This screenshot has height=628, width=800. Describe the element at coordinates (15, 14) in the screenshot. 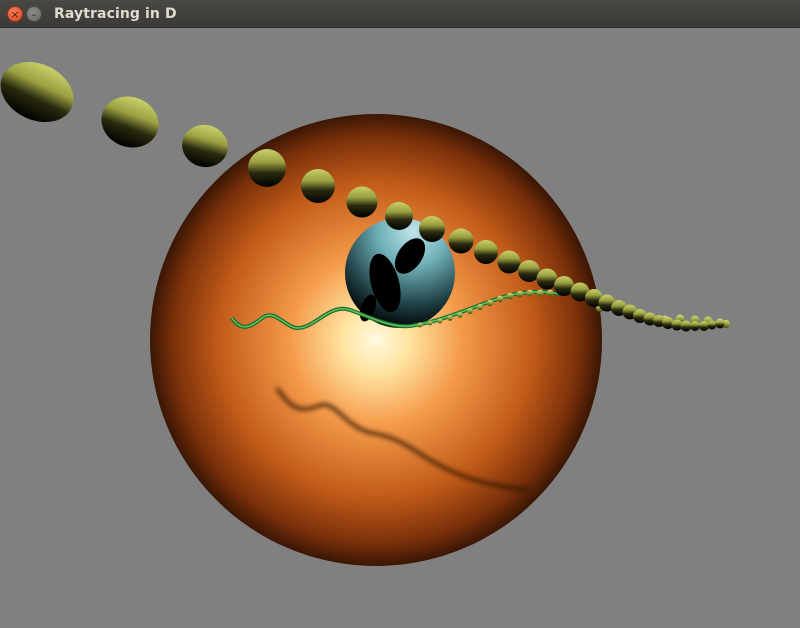

I see `close-icon: ×` at that location.